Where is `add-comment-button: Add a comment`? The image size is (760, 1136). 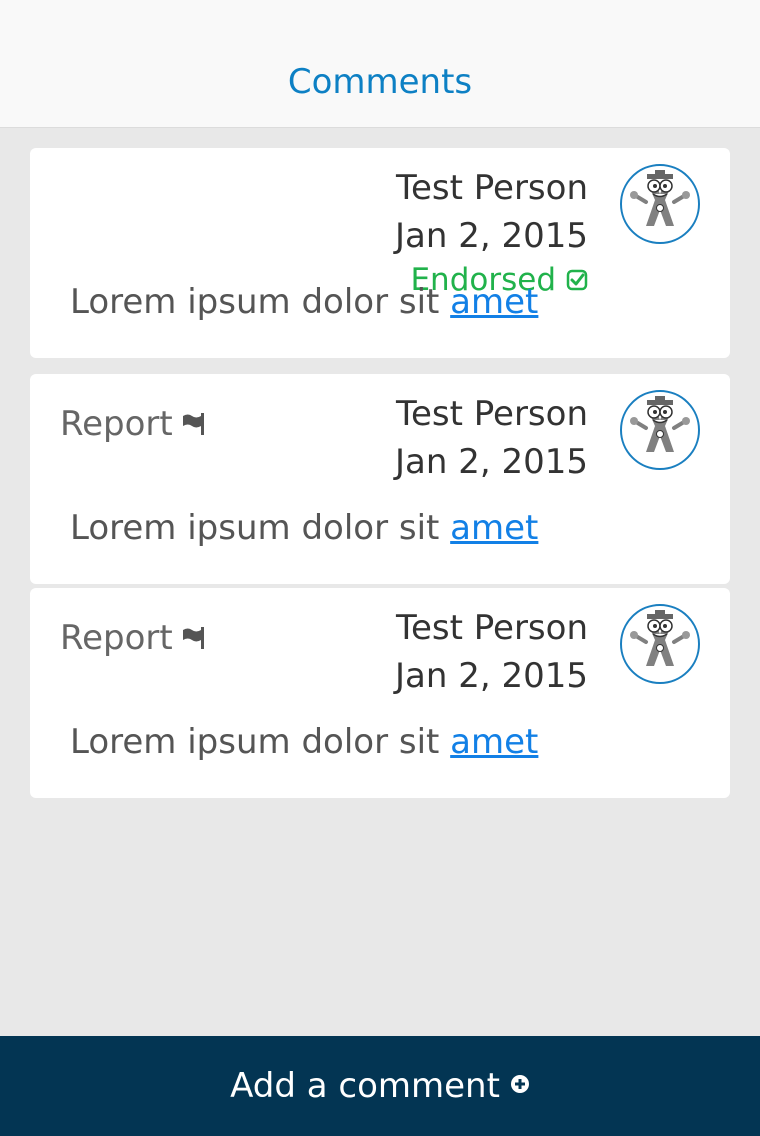 add-comment-button: Add a comment is located at coordinates (380, 1086).